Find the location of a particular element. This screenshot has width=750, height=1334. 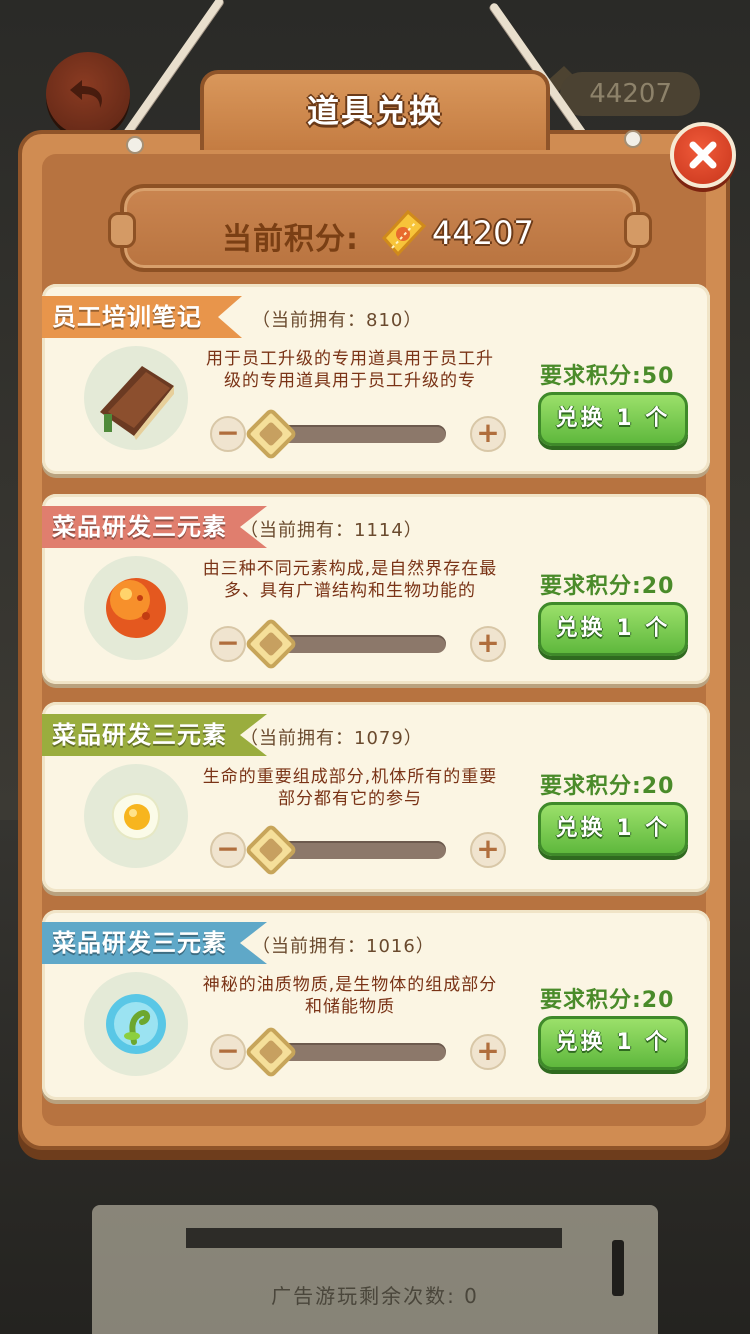

item-name-ribbon: 员工培训笔记 is located at coordinates (142, 317).